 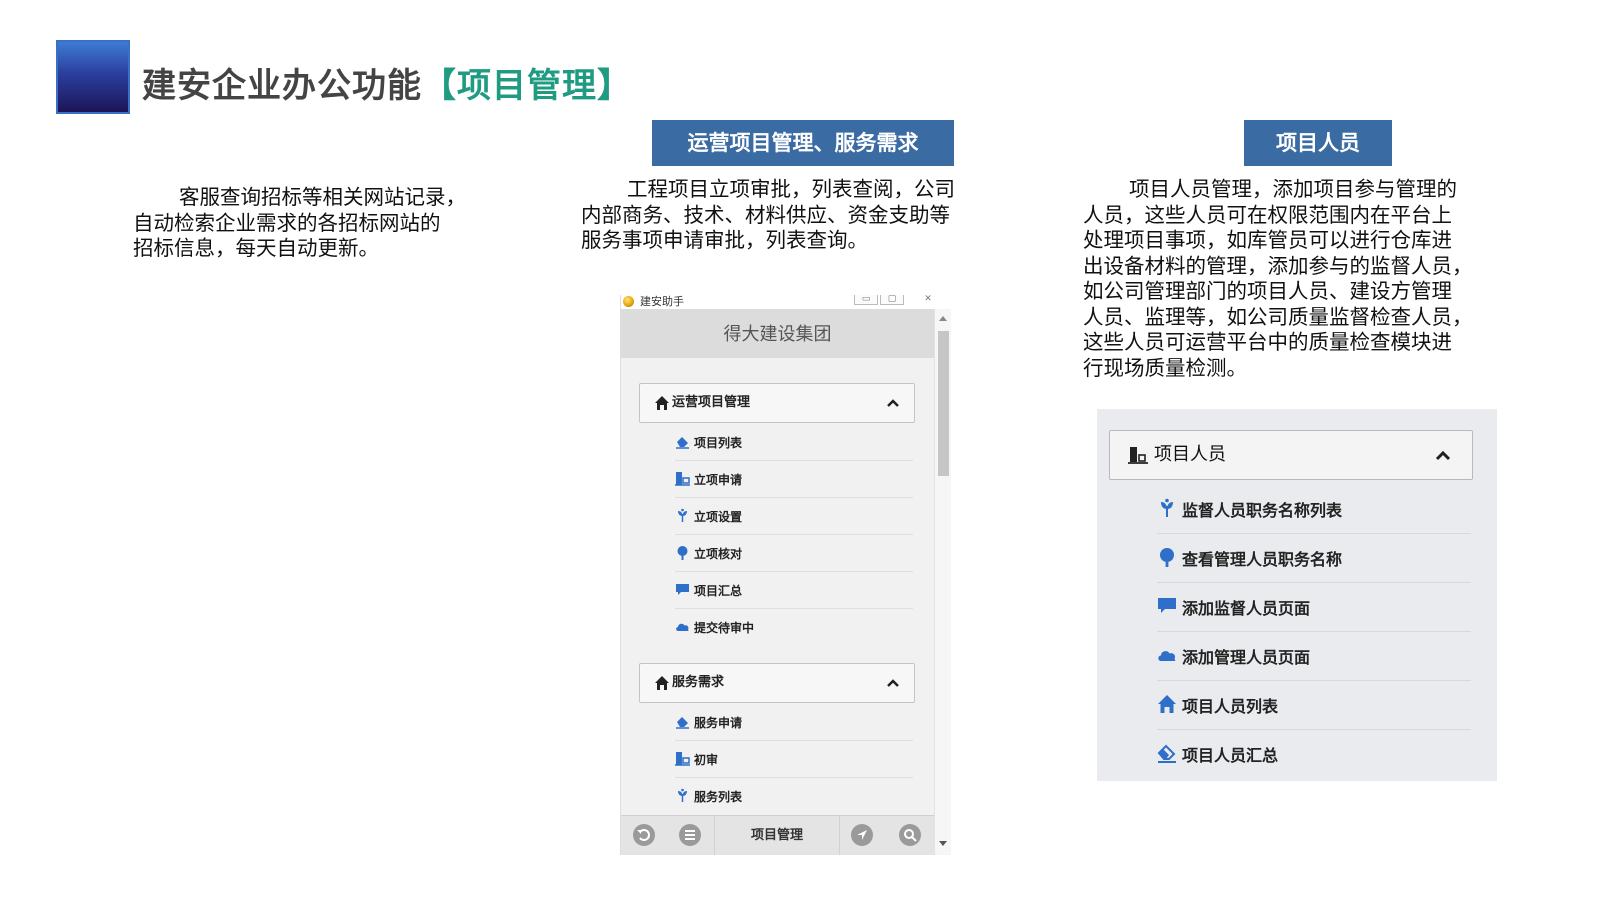 I want to click on middle-text-line: 工程项目立项审批，列表查阅，公司, so click(x=791, y=189).